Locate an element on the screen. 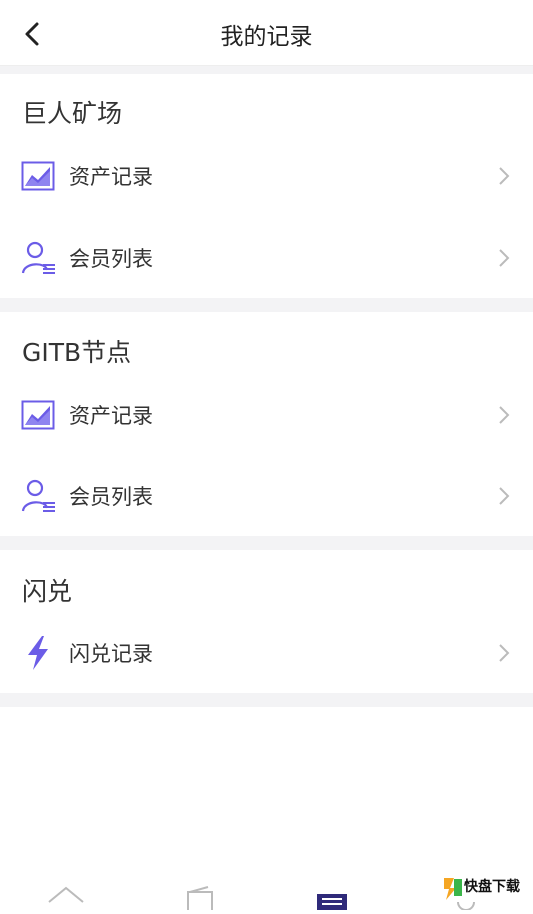 The height and width of the screenshot is (914, 533). section-title-gitb-node: GITB节点 is located at coordinates (77, 352).